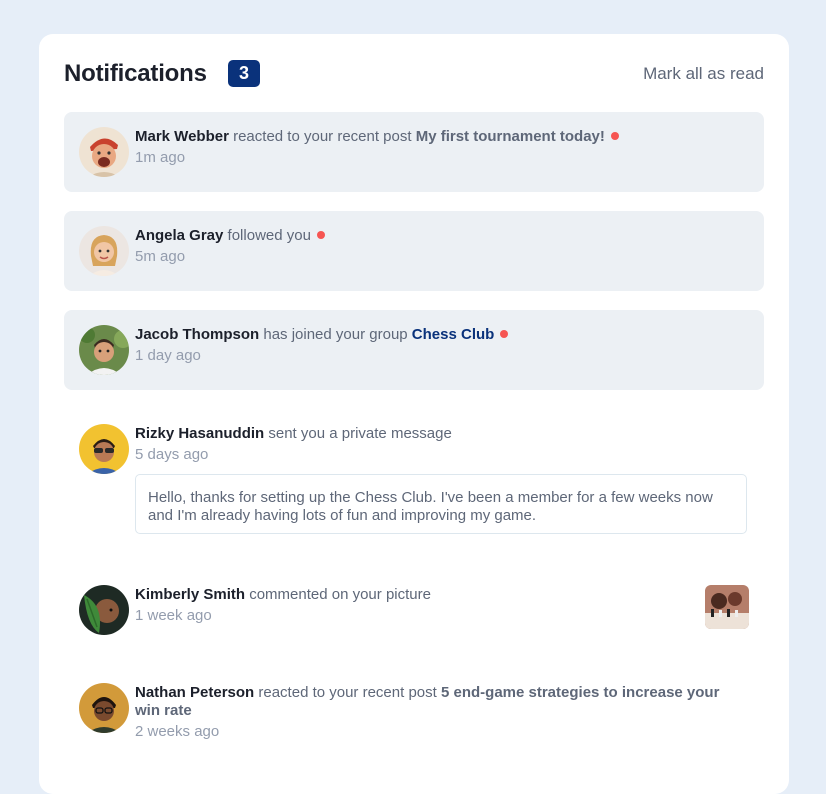 This screenshot has width=826, height=794. I want to click on group-link: Chess Club, so click(453, 334).